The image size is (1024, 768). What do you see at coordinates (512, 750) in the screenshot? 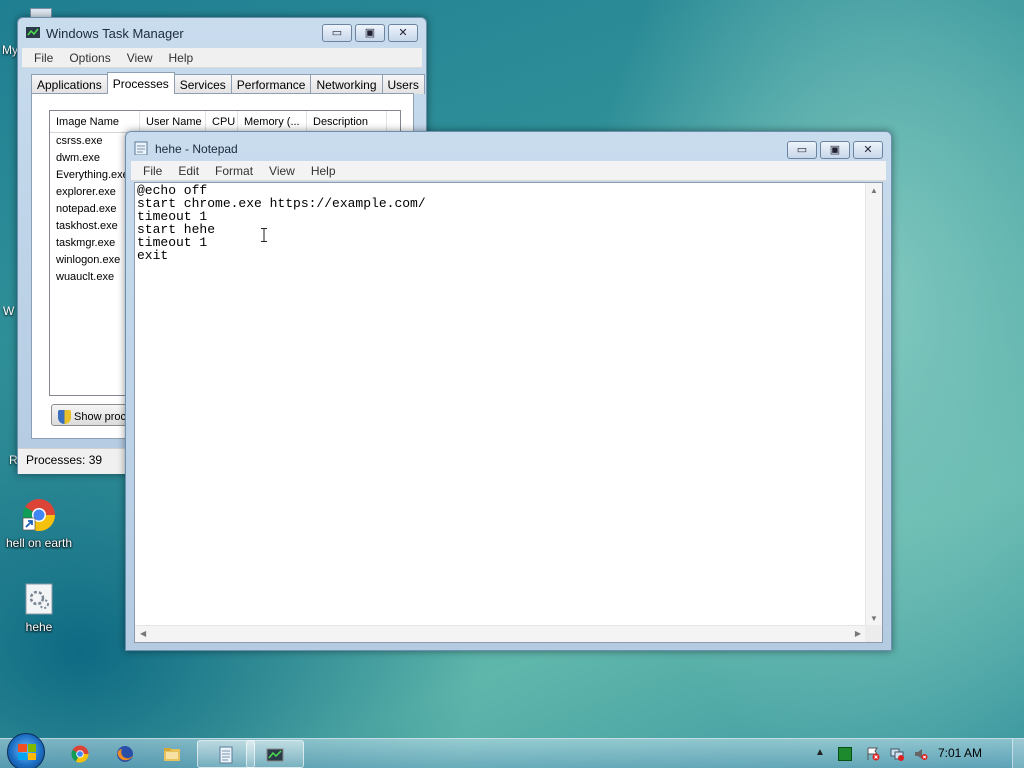
I see `taskbar: ▲ 7:01 AM` at bounding box center [512, 750].